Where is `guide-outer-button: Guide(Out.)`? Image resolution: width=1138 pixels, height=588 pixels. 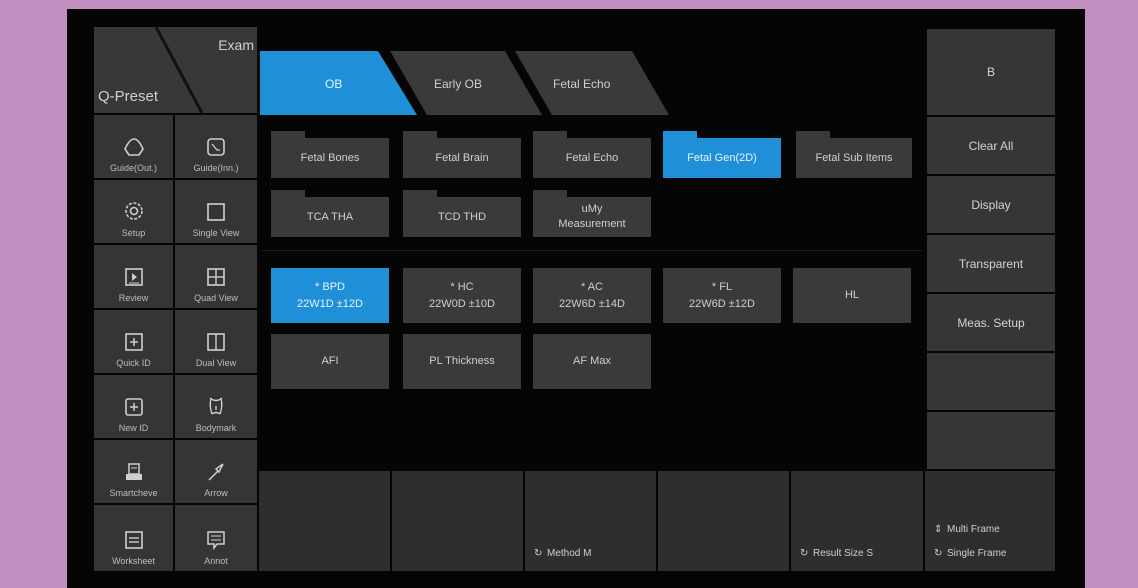
guide-outer-button: Guide(Out.) is located at coordinates (133, 146).